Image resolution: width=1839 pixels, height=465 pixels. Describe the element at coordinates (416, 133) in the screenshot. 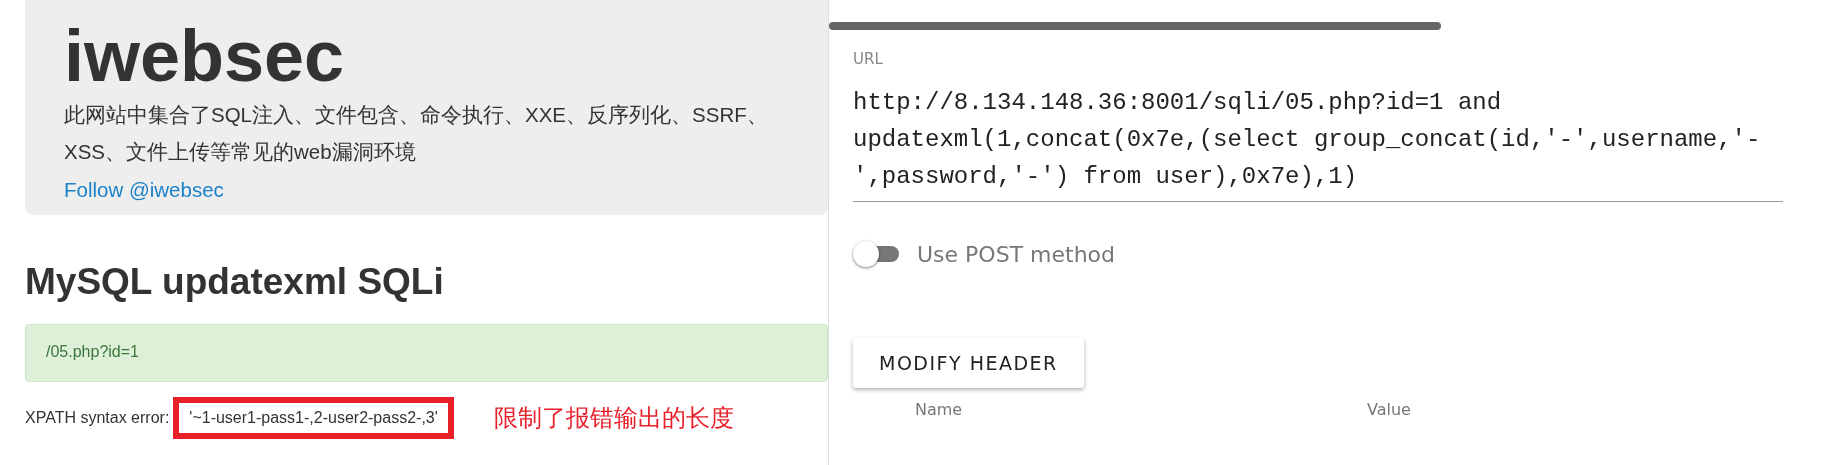

I see `site-description: 此网站中集合了SQL注入、文件包含、命令执行、XXE、反序列化、SSRF、XSS、文件上传等常见的web漏洞环境` at that location.